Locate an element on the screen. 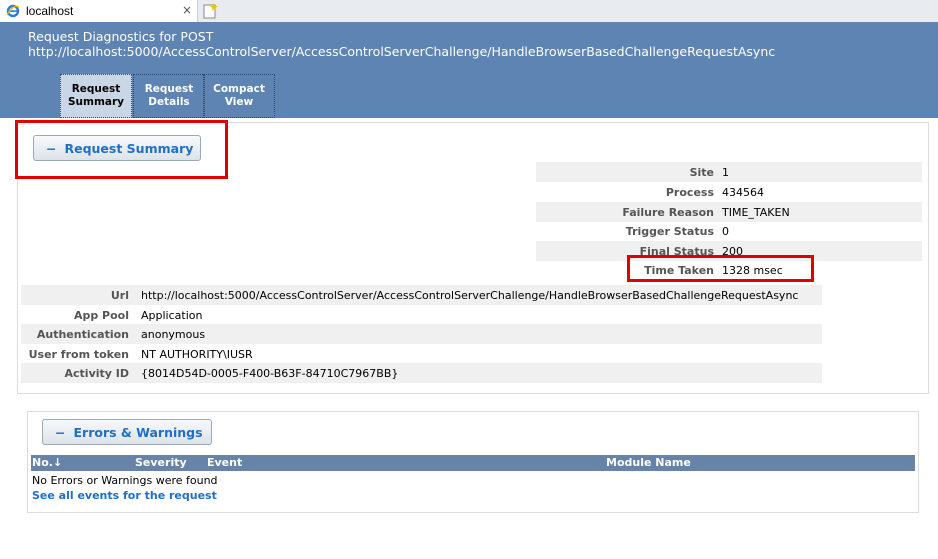 Image resolution: width=938 pixels, height=559 pixels. row-value: Application is located at coordinates (172, 315).